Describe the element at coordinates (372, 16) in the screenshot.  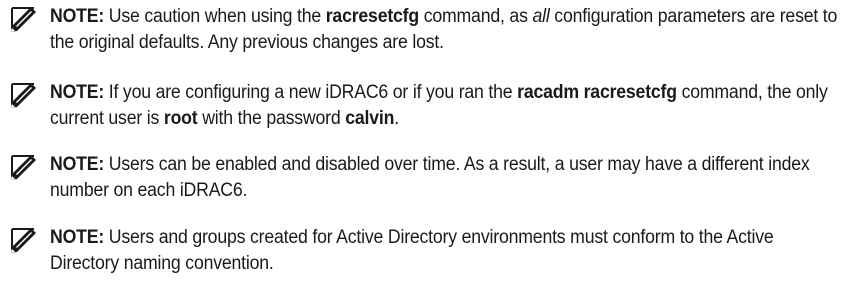
I see `command-name: racresetcfg` at that location.